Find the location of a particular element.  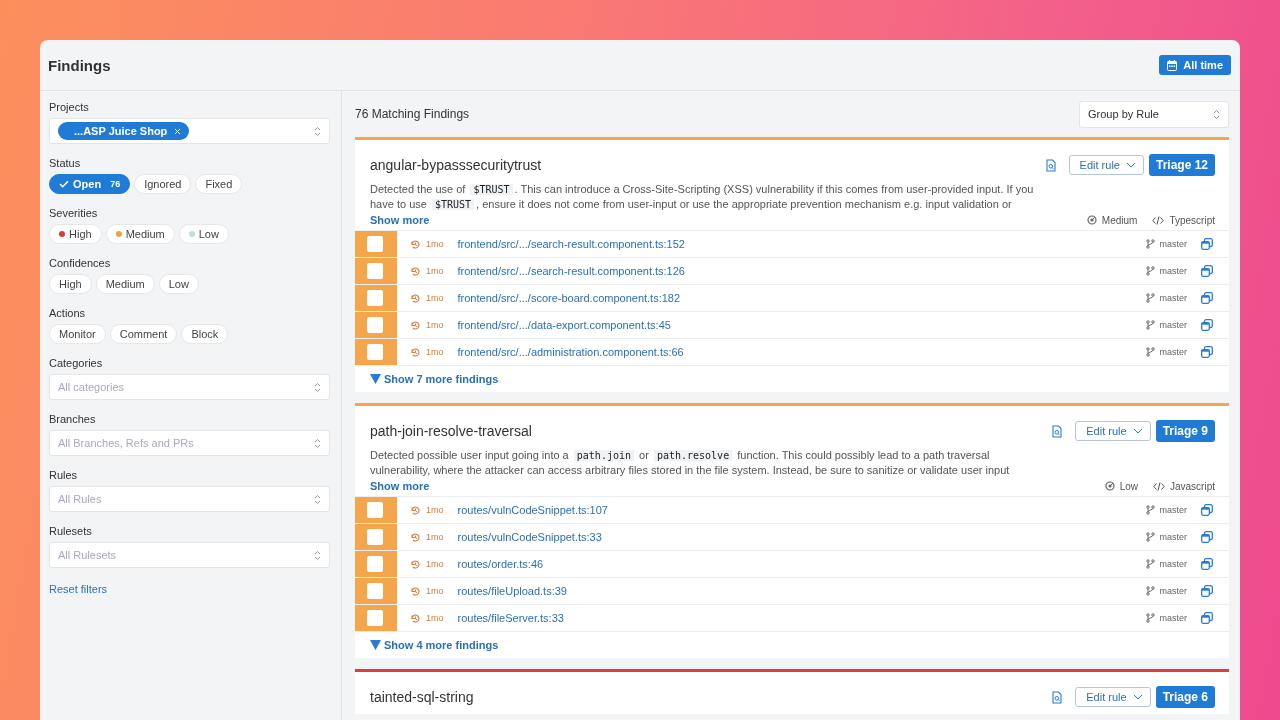

file-path-link: frontend/src/.../administration.component.ts:66 is located at coordinates (802, 352).